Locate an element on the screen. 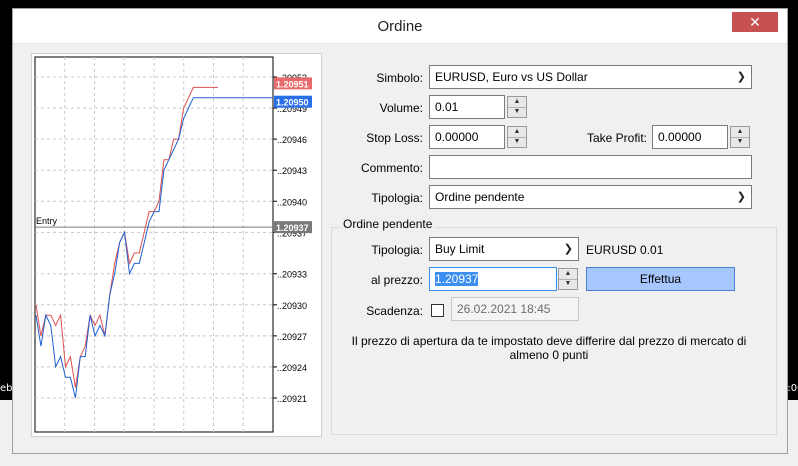 Image resolution: width=798 pixels, height=466 pixels. background-axis-label-left: eb is located at coordinates (6, 388).